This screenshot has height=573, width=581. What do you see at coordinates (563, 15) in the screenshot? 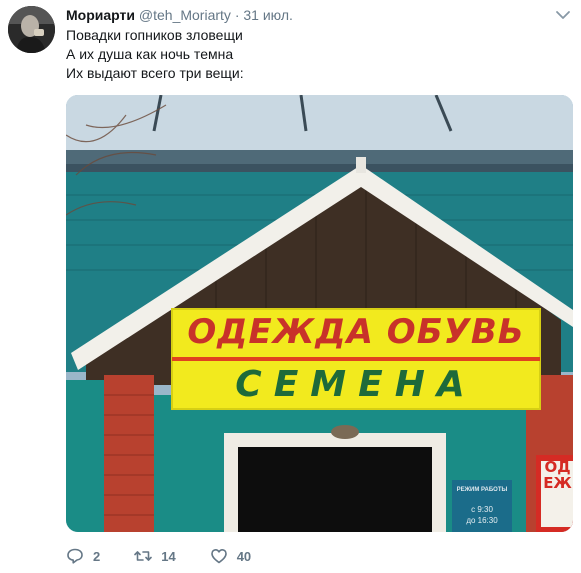
I see `chevron-down-icon` at bounding box center [563, 15].